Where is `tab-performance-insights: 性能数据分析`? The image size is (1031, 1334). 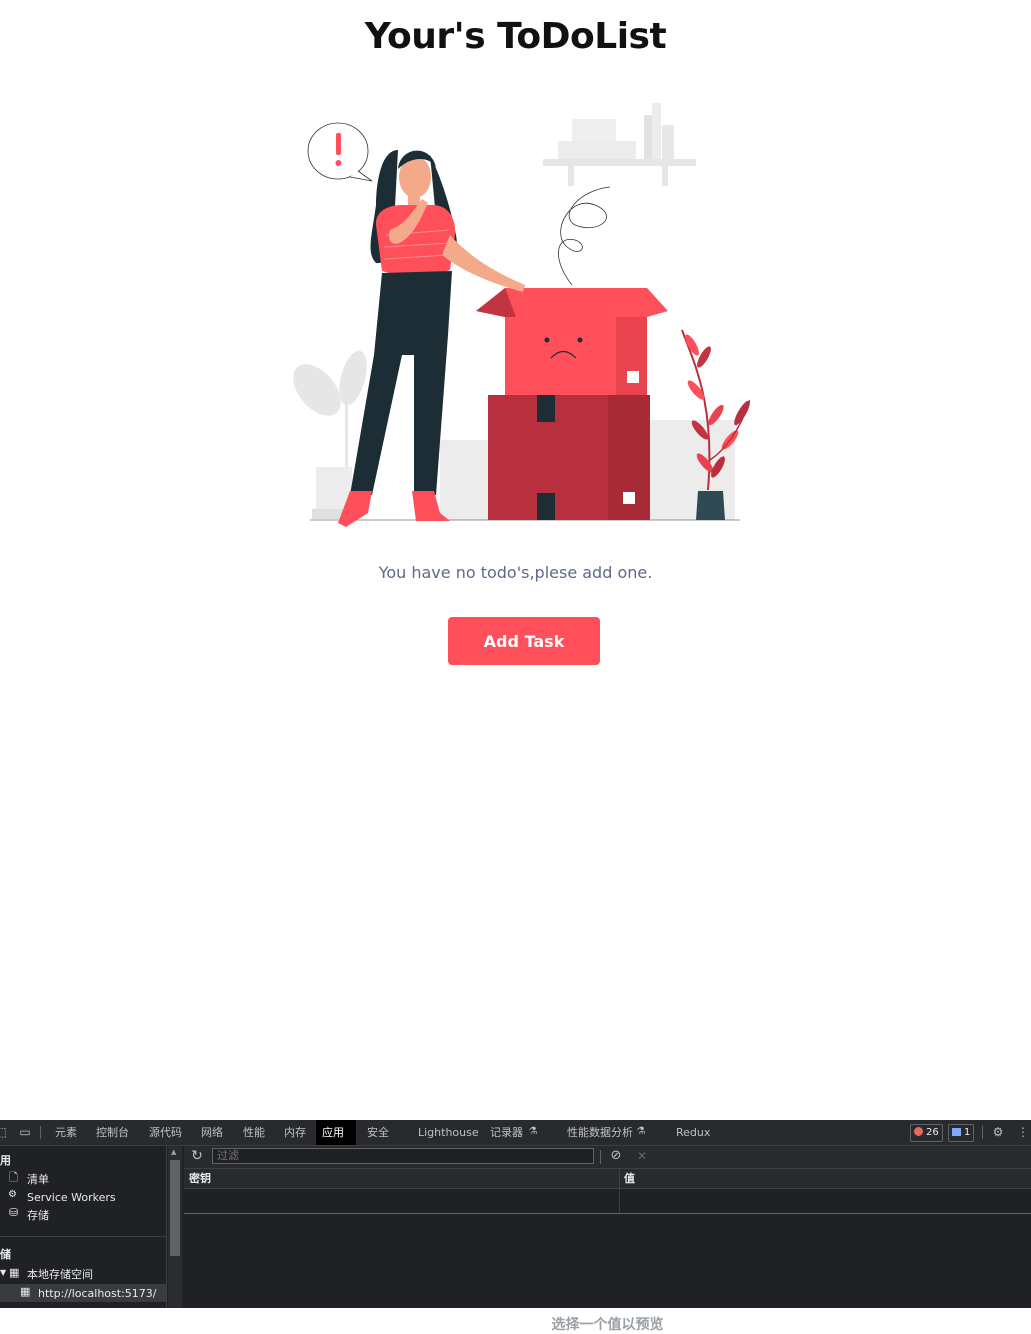
tab-performance-insights: 性能数据分析 is located at coordinates (600, 1132).